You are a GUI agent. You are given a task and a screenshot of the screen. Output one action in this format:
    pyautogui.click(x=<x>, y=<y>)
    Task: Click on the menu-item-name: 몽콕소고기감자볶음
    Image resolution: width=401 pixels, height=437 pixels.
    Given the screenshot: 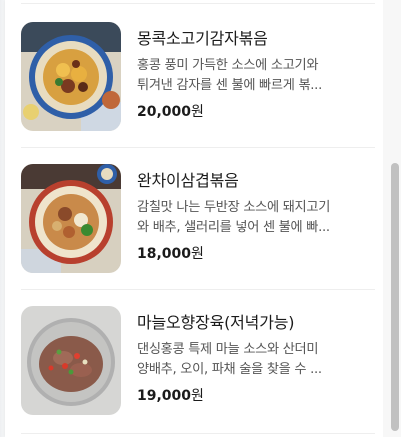 What is the action you would take?
    pyautogui.click(x=202, y=38)
    